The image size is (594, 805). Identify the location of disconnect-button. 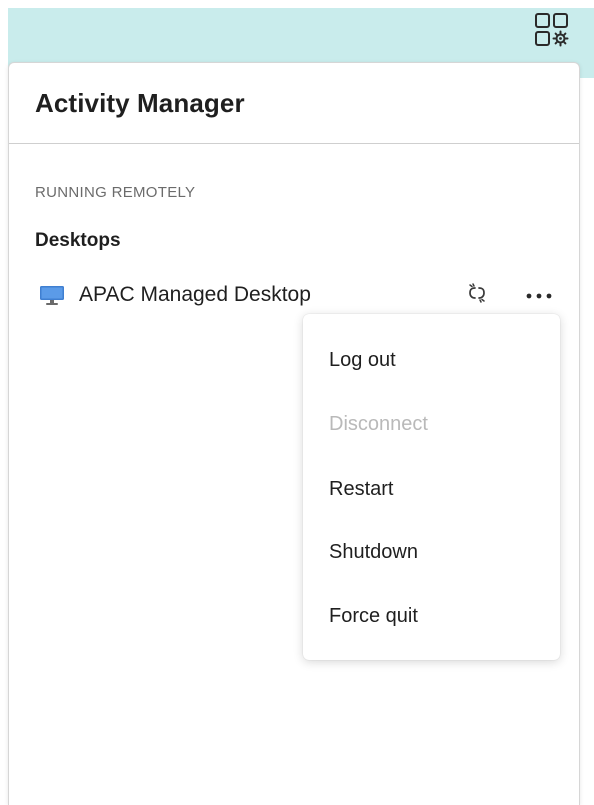
(477, 295).